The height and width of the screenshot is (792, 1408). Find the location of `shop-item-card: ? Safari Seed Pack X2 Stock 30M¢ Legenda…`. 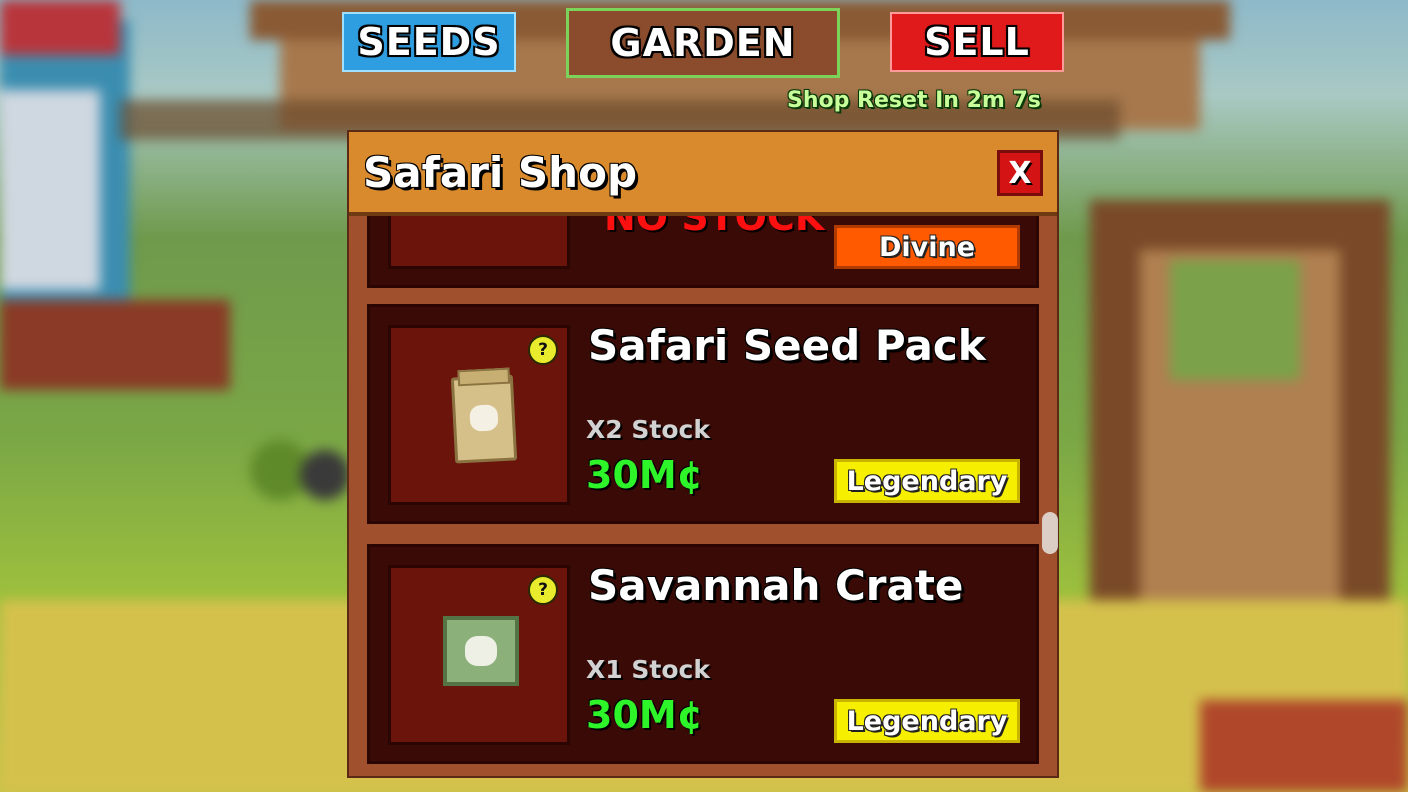

shop-item-card: ? Safari Seed Pack X2 Stock 30M¢ Legenda… is located at coordinates (703, 414).